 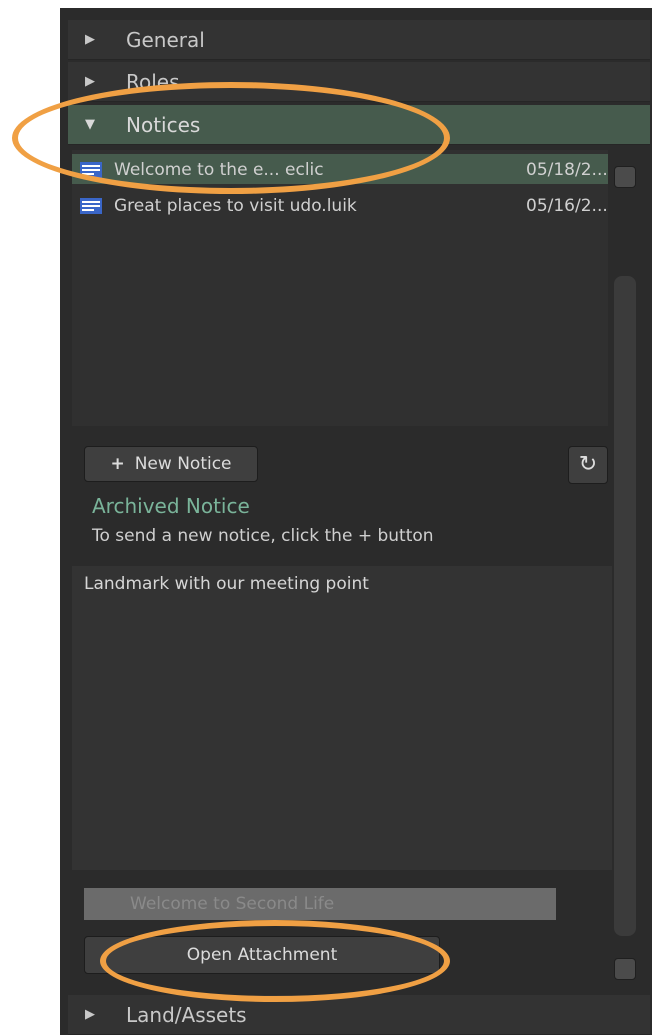 What do you see at coordinates (320, 904) in the screenshot?
I see `attachment-name-field: Welcome to Second Life` at bounding box center [320, 904].